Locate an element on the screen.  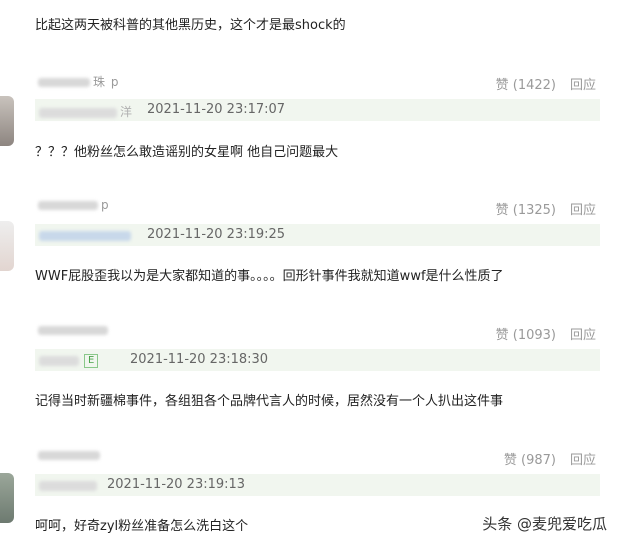
like-button: 赞 (1093) is located at coordinates (526, 335).